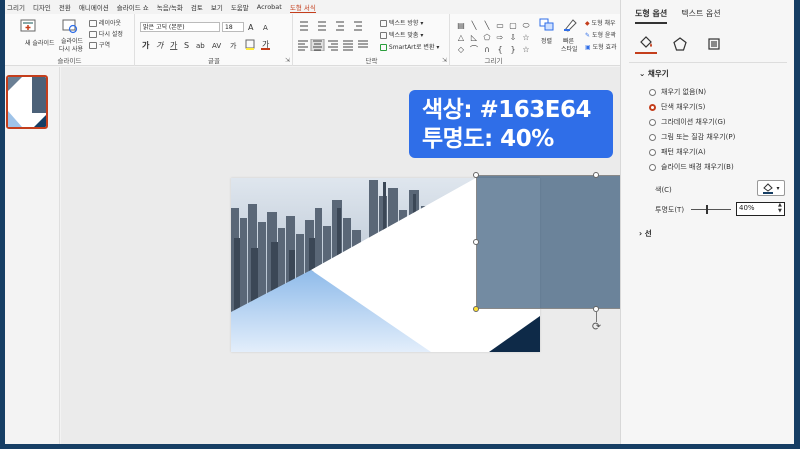  Describe the element at coordinates (526, 37) in the screenshot. I see `star-shape-icon: ☆` at that location.